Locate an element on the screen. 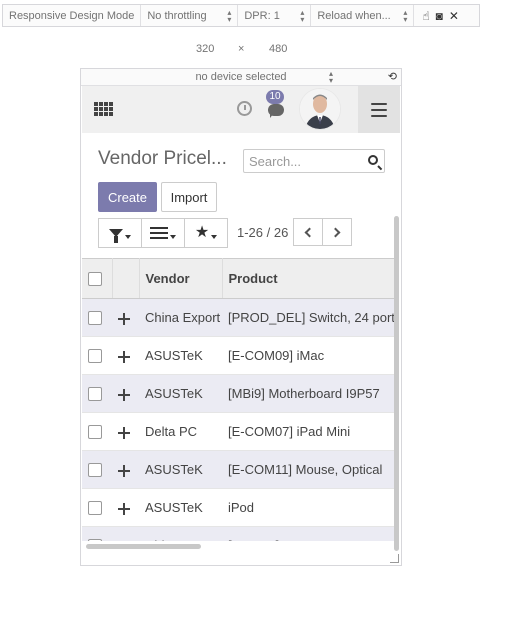 The width and height of the screenshot is (518, 623). pager-next-button is located at coordinates (337, 232).